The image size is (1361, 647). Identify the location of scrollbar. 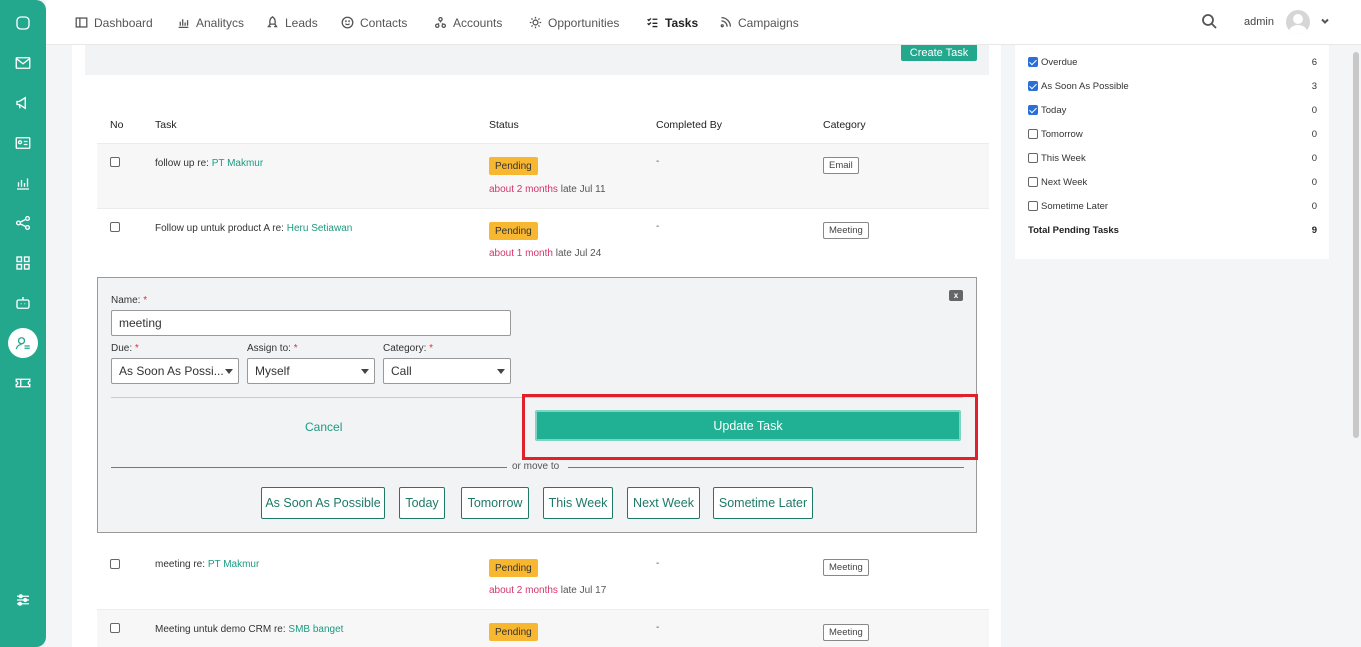
(1356, 245).